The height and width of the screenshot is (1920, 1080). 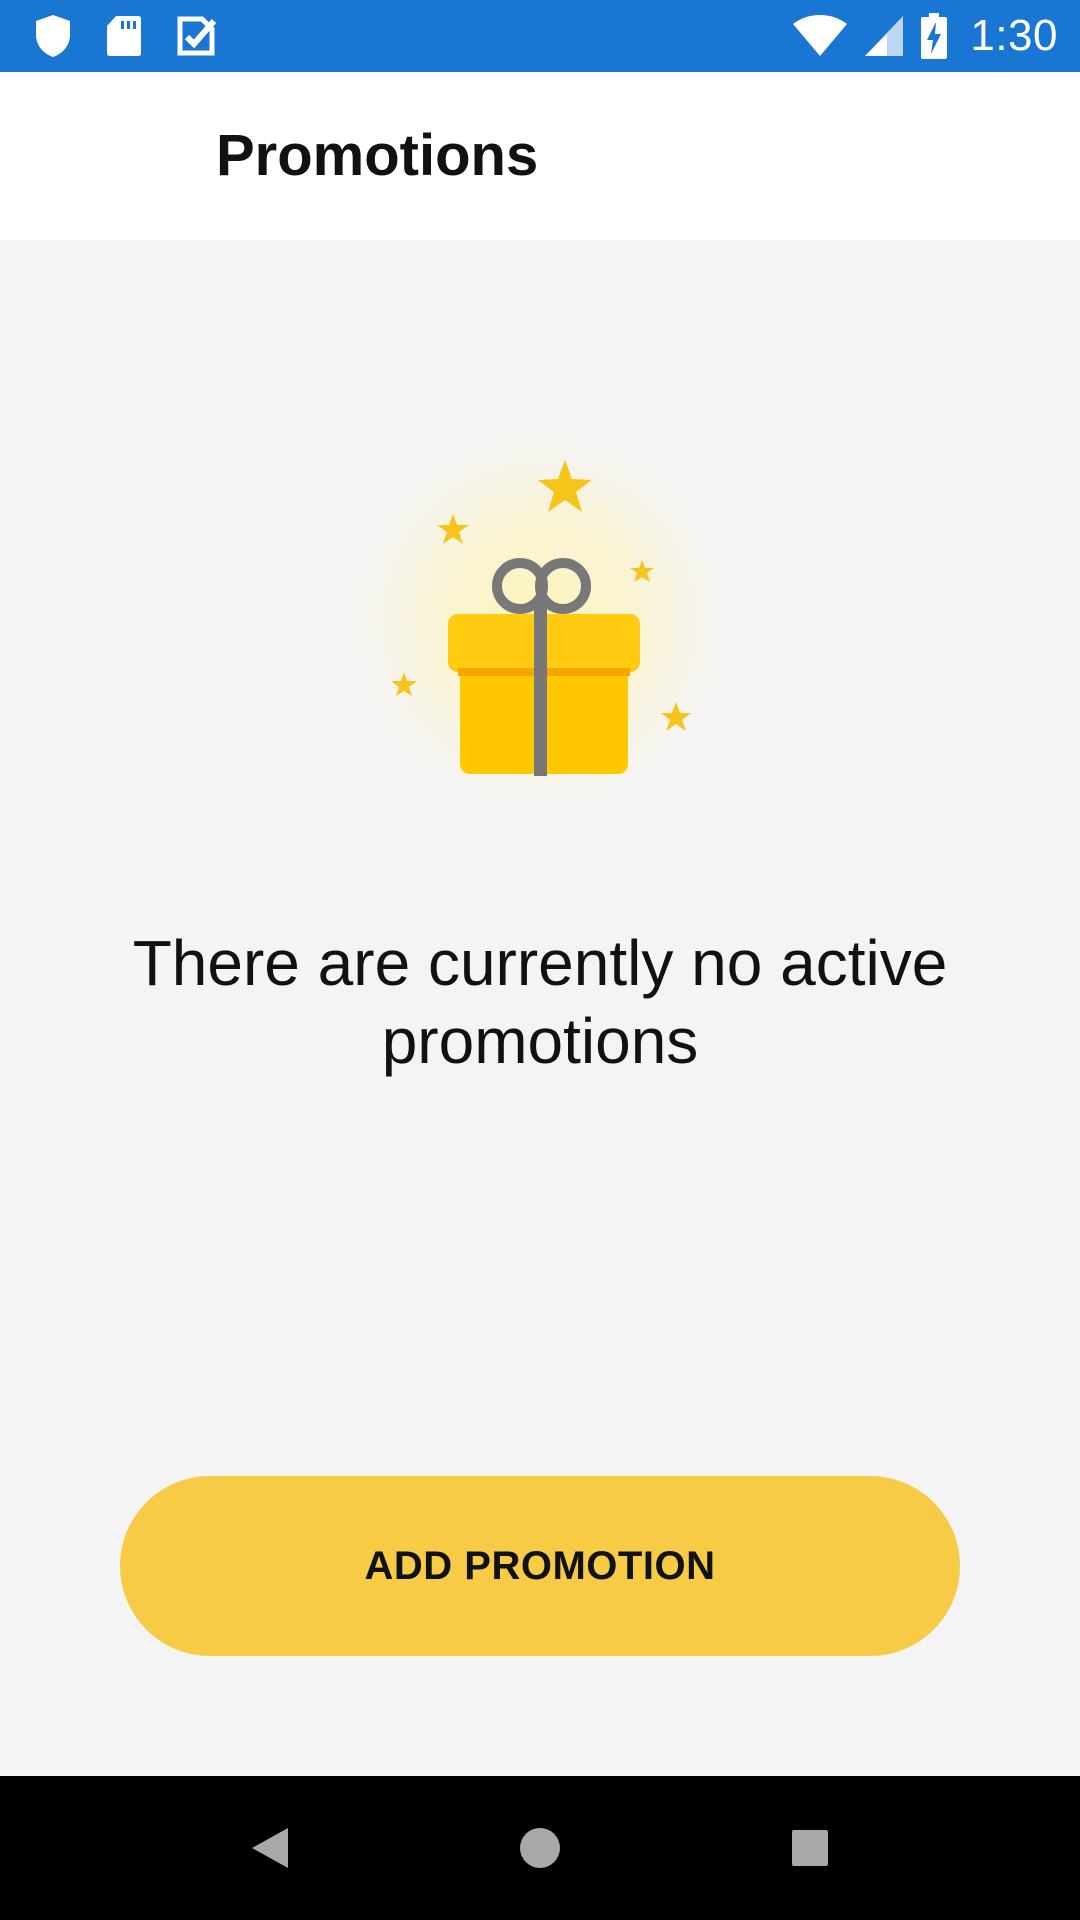 I want to click on status-bar: 1:30, so click(x=540, y=36).